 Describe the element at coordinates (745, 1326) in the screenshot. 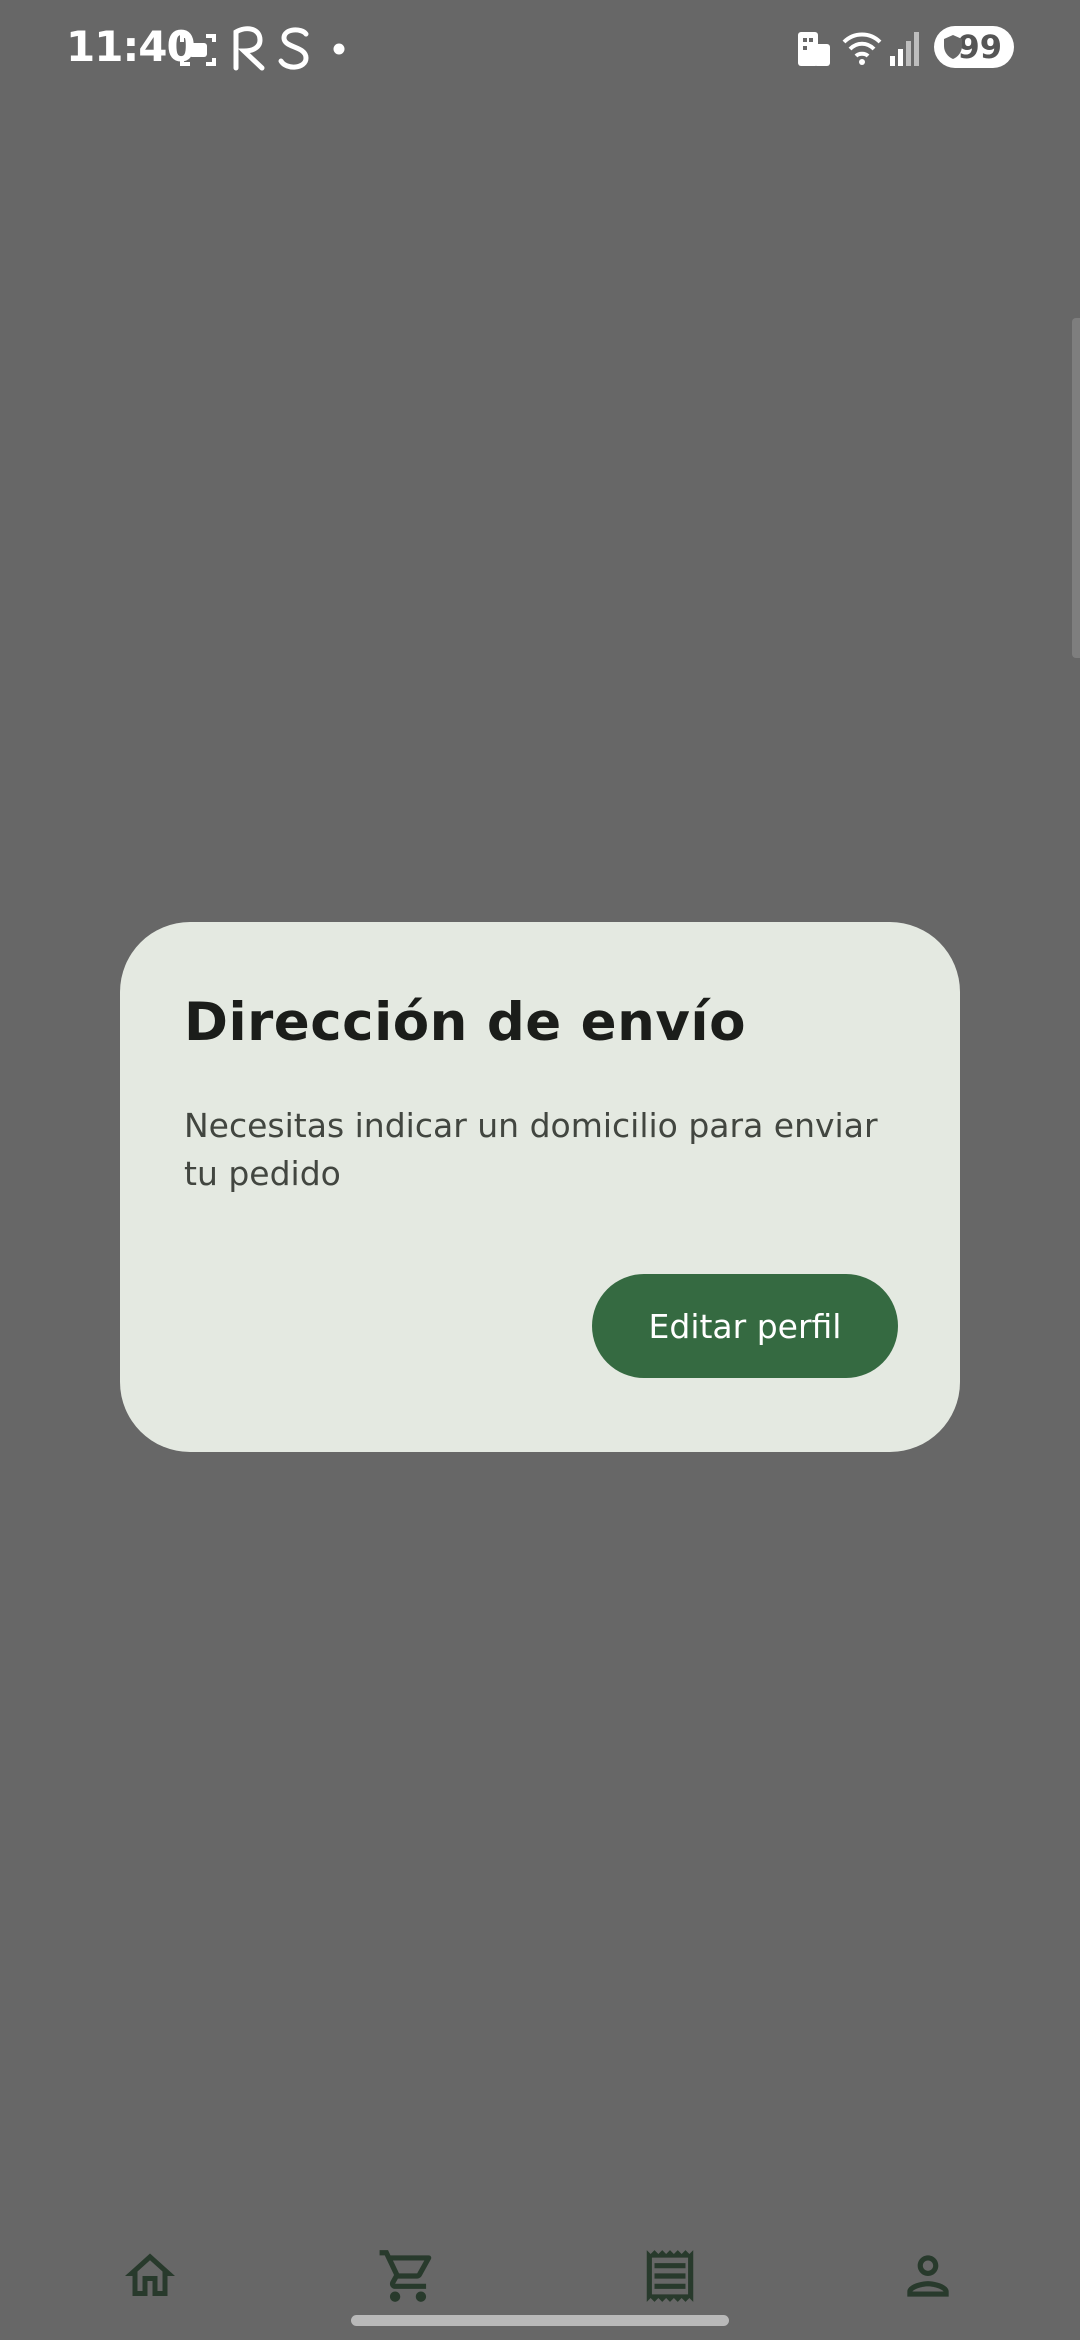

I see `edit-profile-button: Editar perfil` at that location.